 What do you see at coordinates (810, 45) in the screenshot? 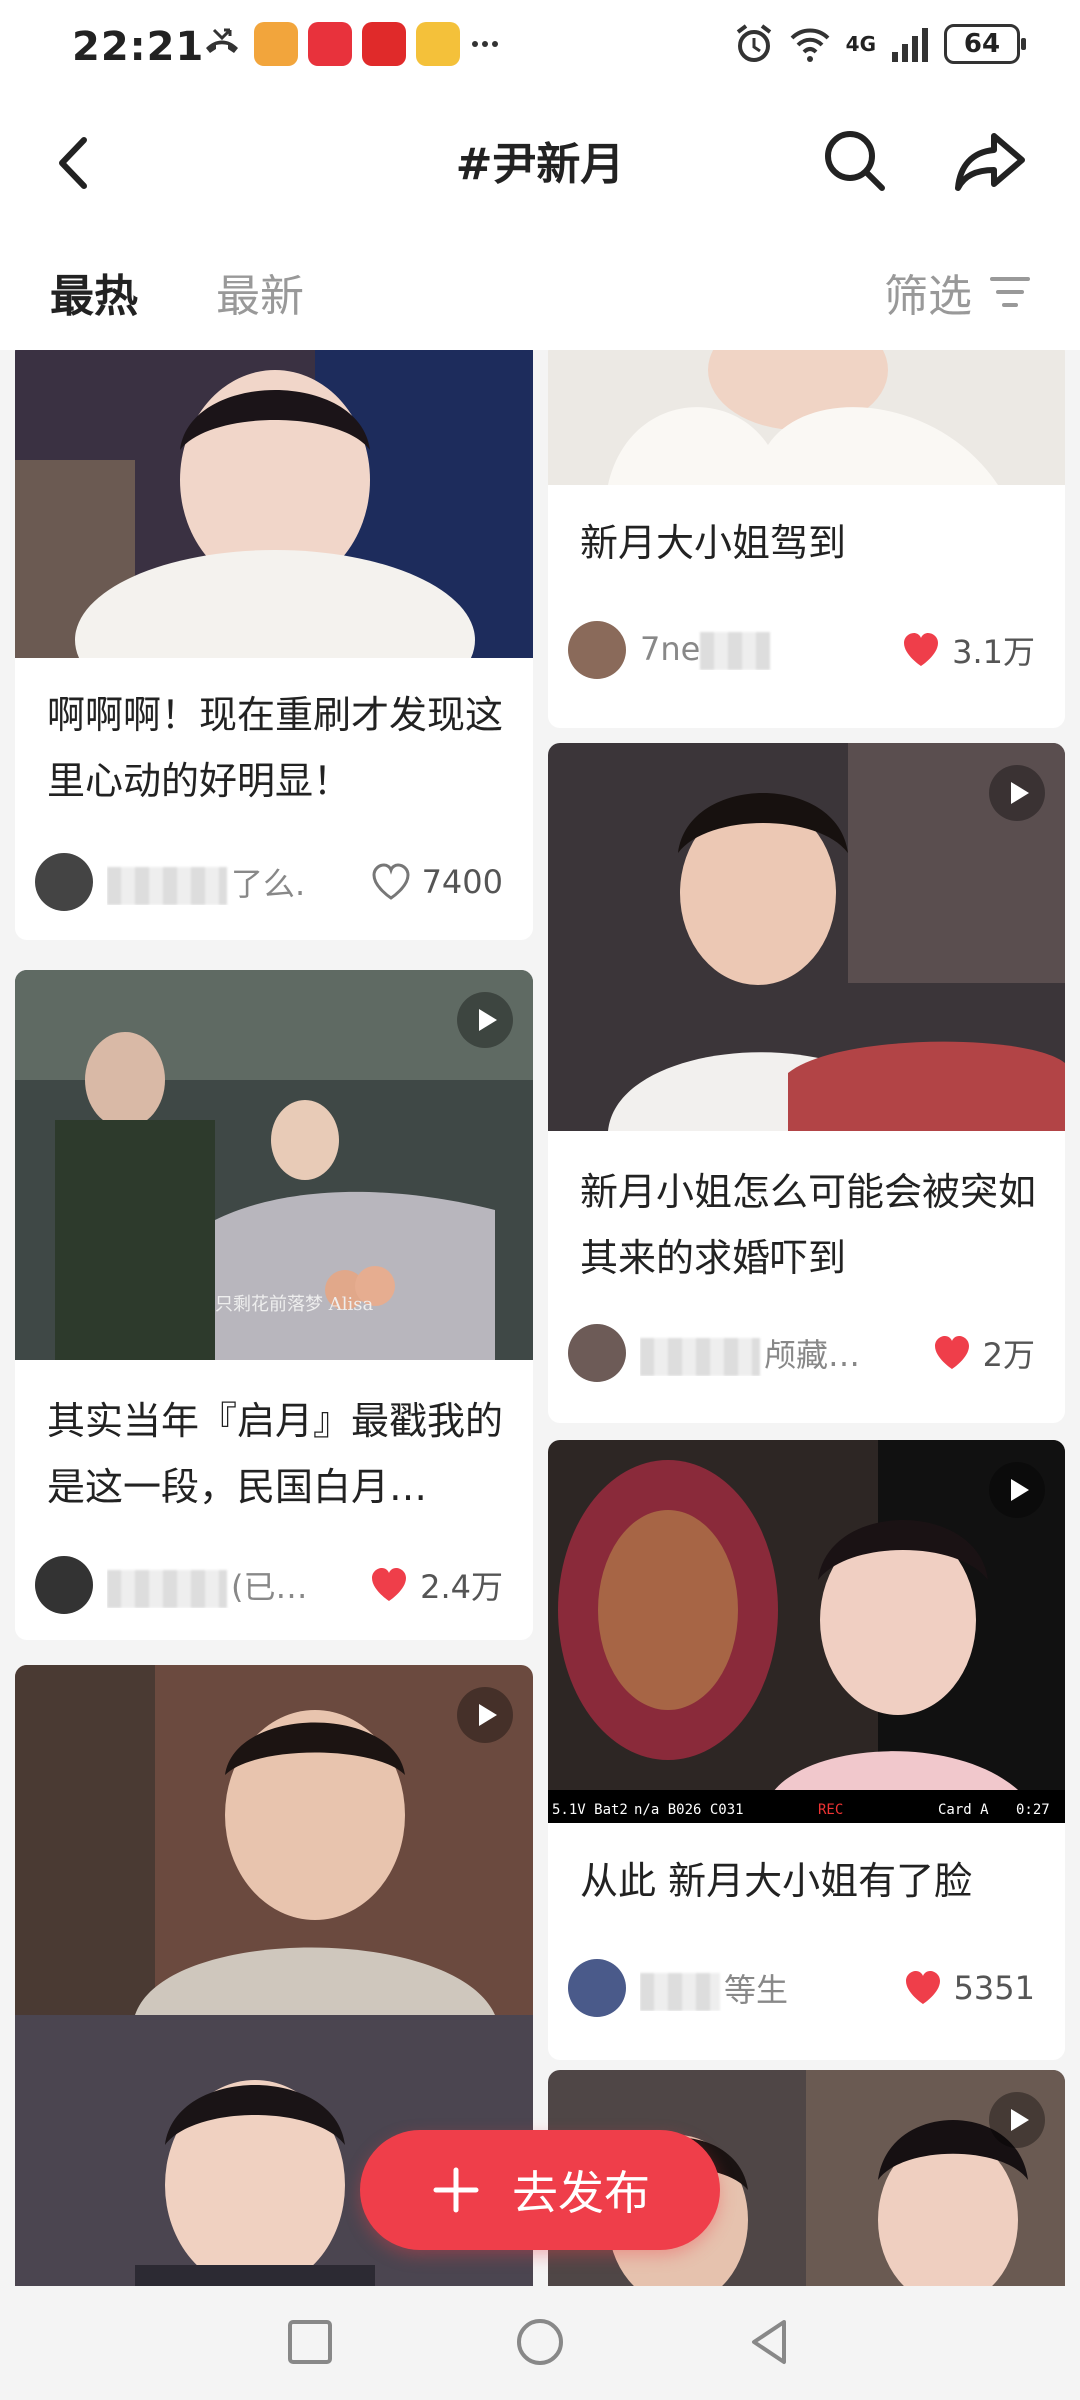
I see `wifi-icon` at bounding box center [810, 45].